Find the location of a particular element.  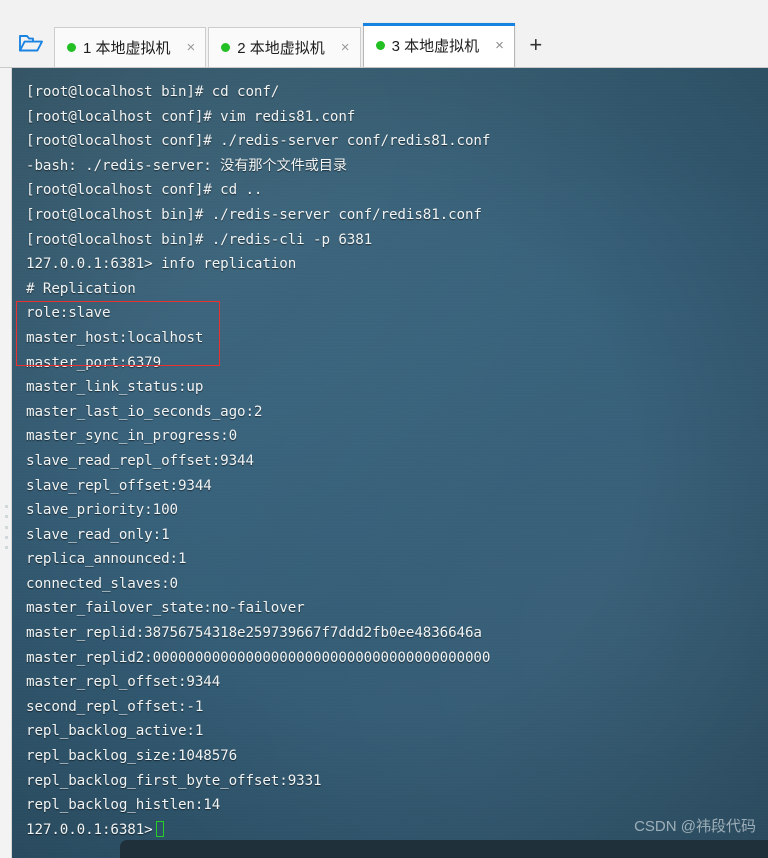

terminal-line: slave_priority:100 is located at coordinates (102, 510).